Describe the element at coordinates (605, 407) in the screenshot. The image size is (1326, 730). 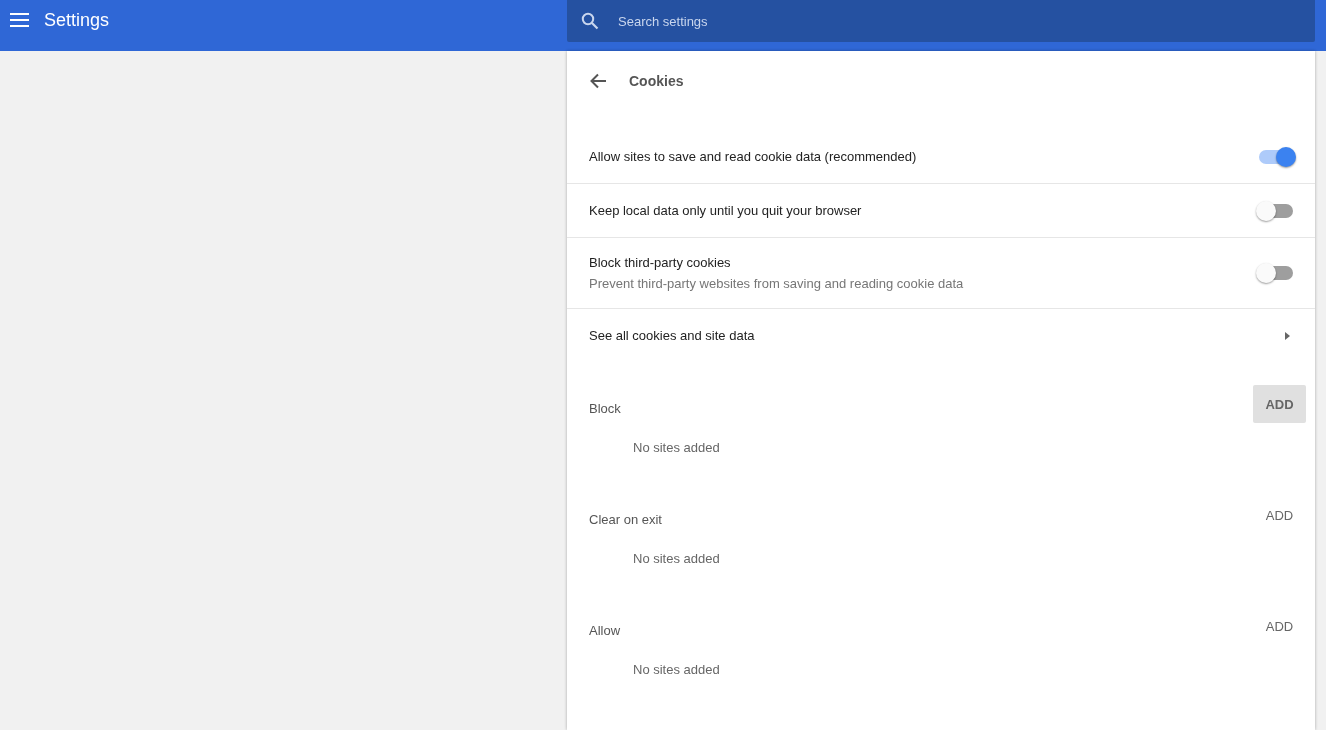
I see `section-title: Block` at that location.